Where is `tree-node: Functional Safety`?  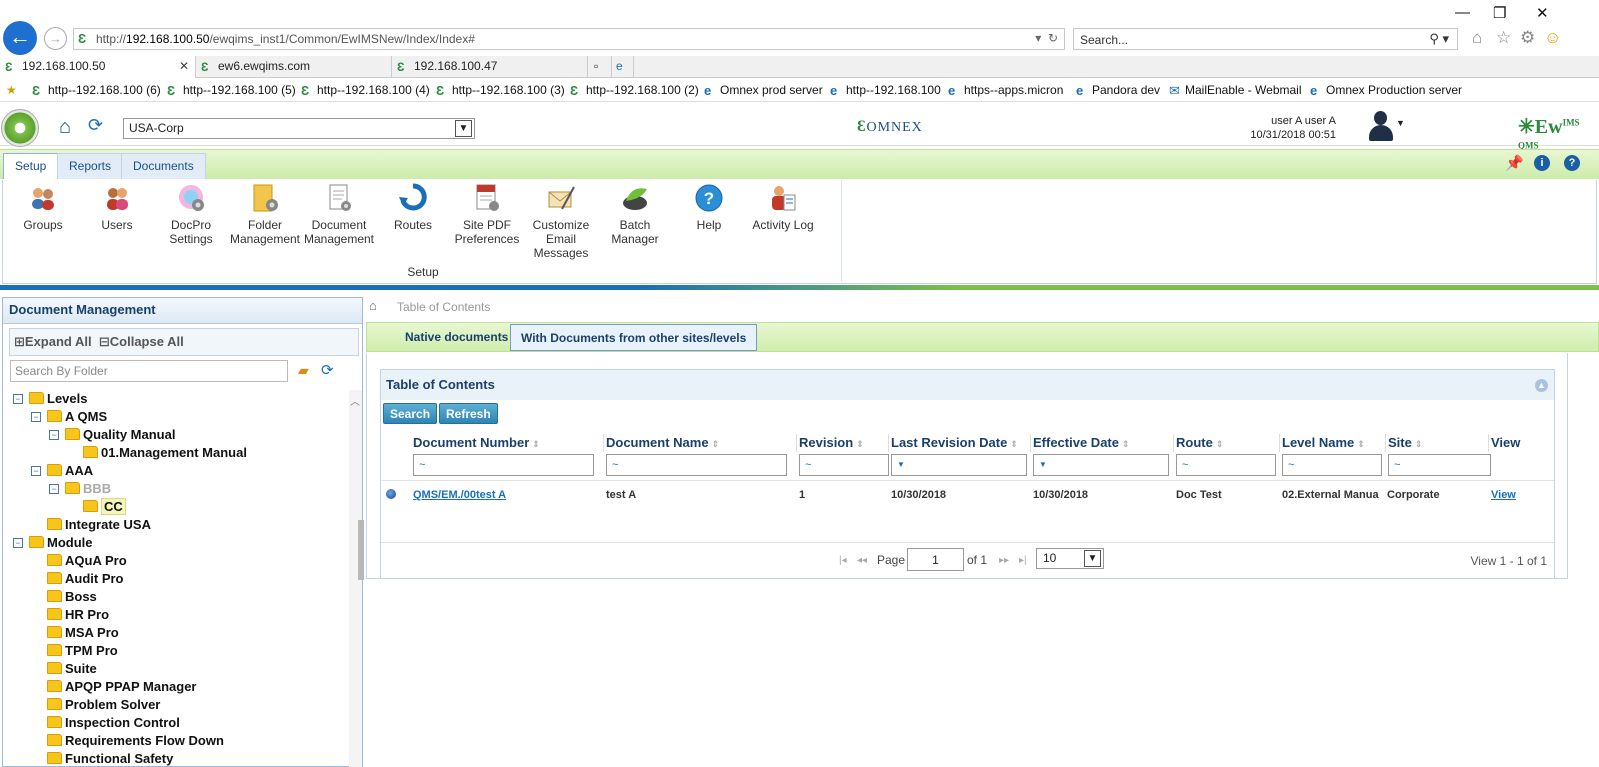 tree-node: Functional Safety is located at coordinates (110, 758).